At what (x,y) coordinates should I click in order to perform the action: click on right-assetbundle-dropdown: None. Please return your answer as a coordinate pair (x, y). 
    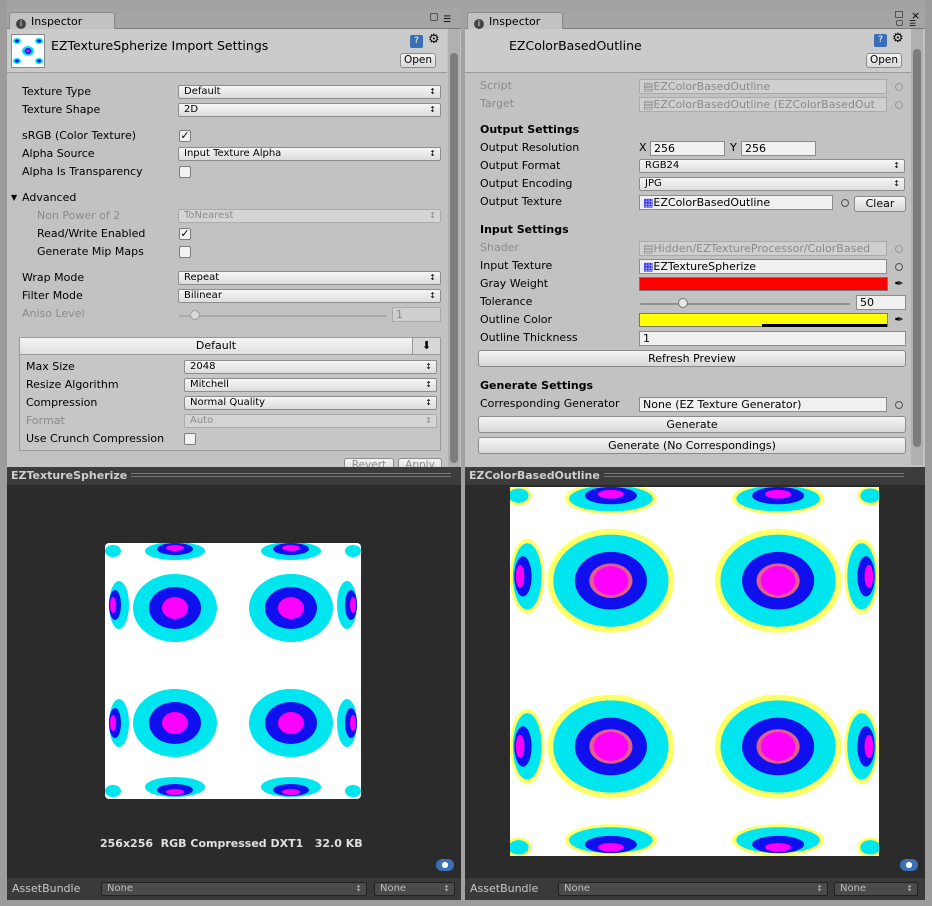
    Looking at the image, I should click on (693, 889).